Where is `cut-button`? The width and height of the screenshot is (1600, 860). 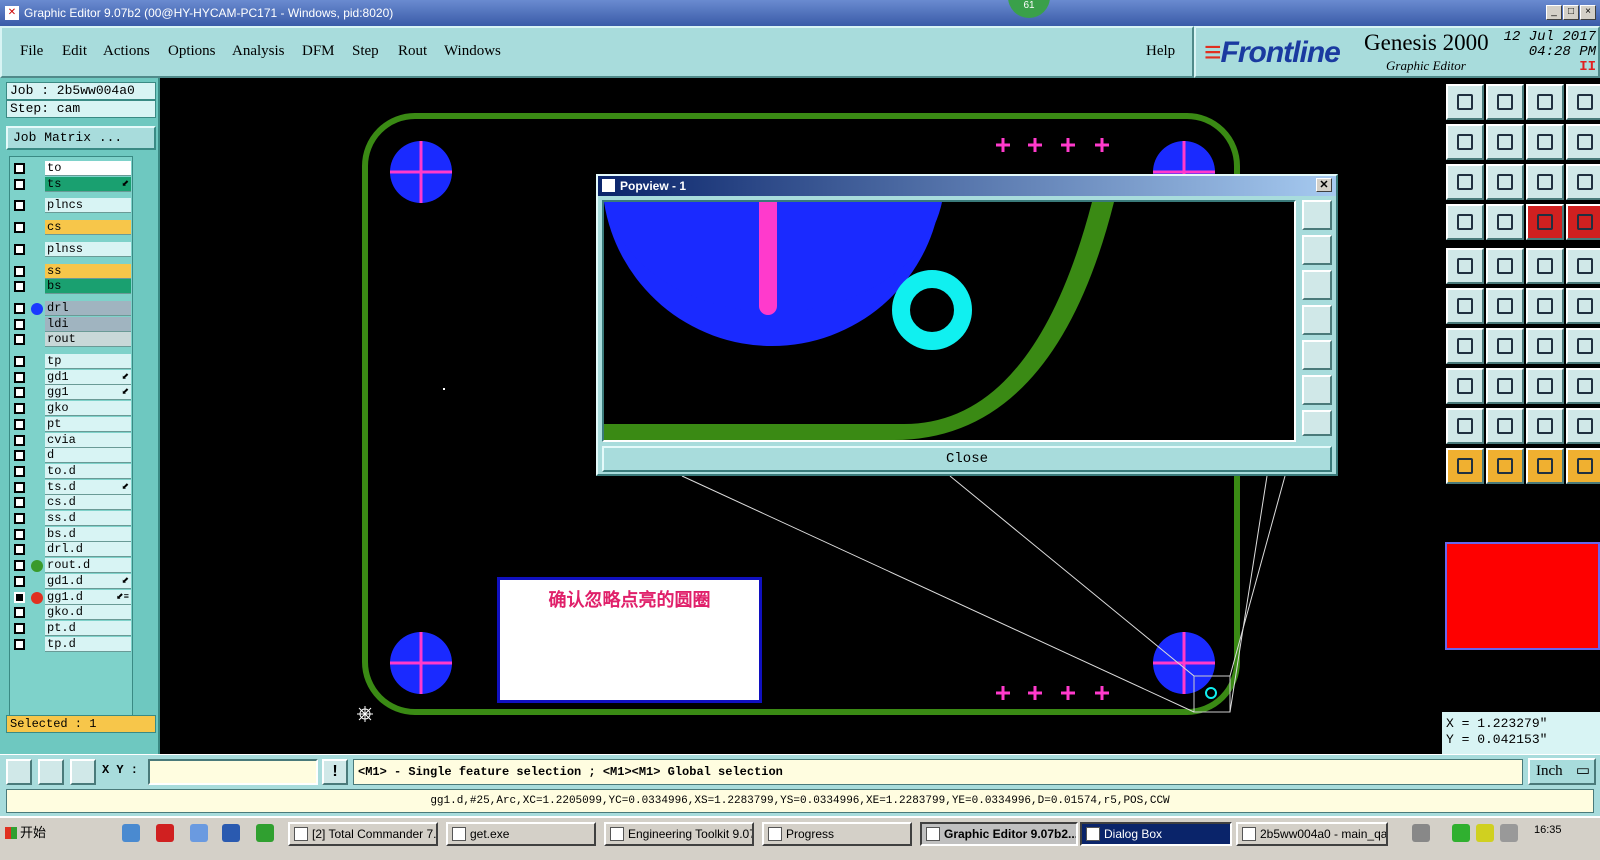
cut-button is located at coordinates (1505, 222).